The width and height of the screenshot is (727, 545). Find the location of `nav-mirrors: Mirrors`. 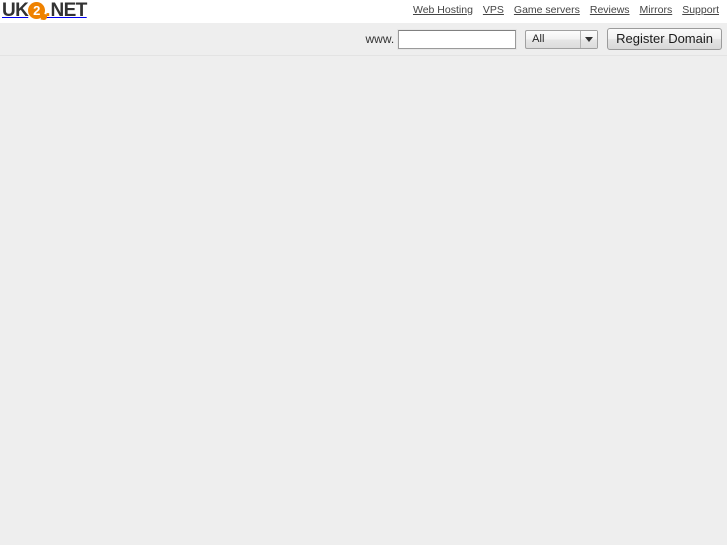

nav-mirrors: Mirrors is located at coordinates (656, 10).